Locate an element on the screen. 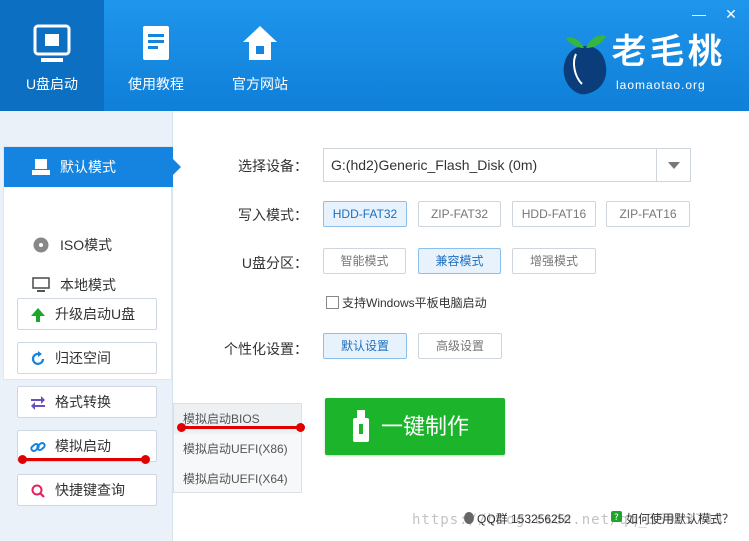 This screenshot has width=749, height=541. help-icon: ? is located at coordinates (616, 516).